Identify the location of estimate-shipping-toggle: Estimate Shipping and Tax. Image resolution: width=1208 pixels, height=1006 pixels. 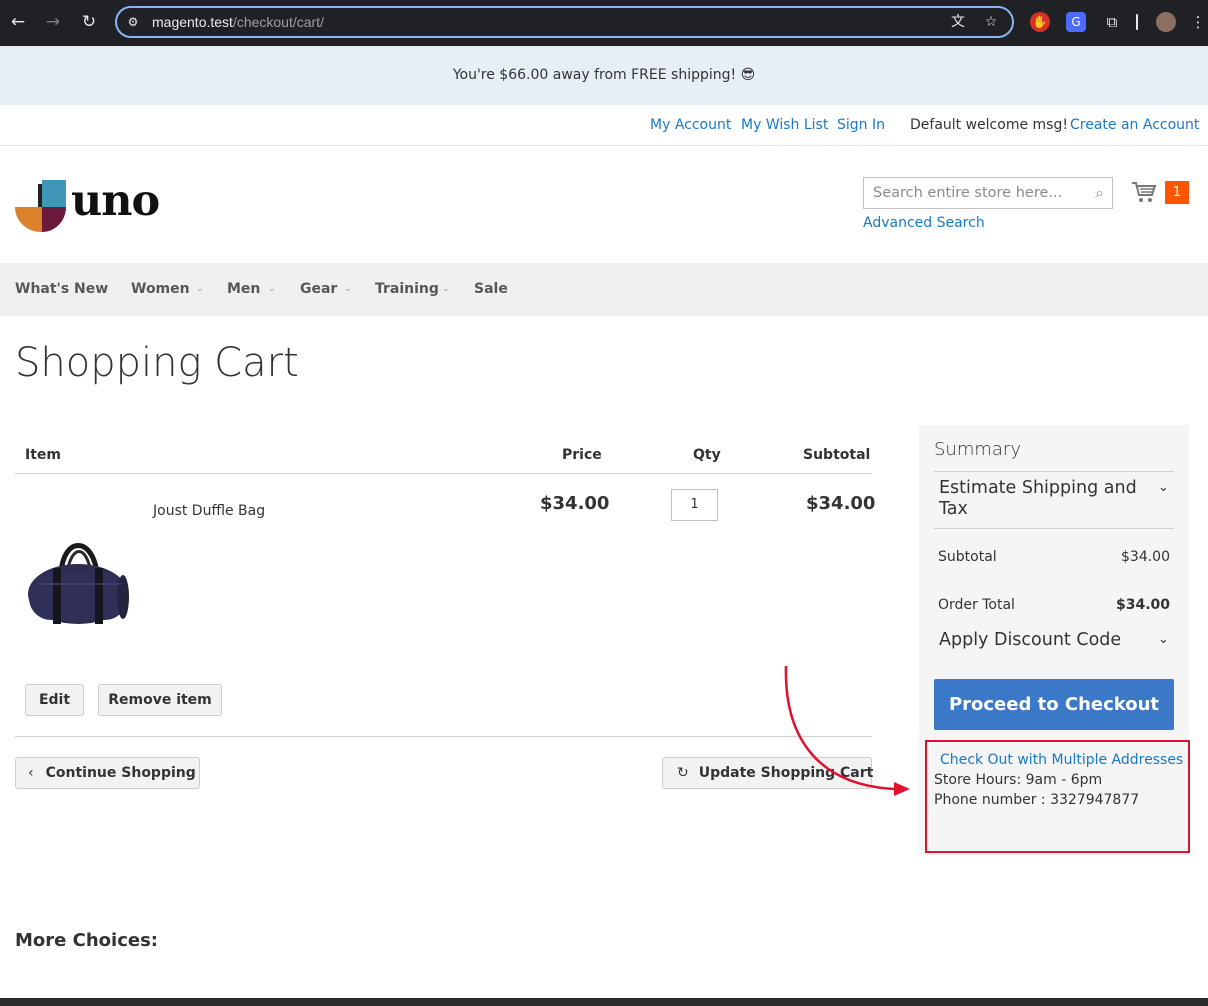
(1044, 499).